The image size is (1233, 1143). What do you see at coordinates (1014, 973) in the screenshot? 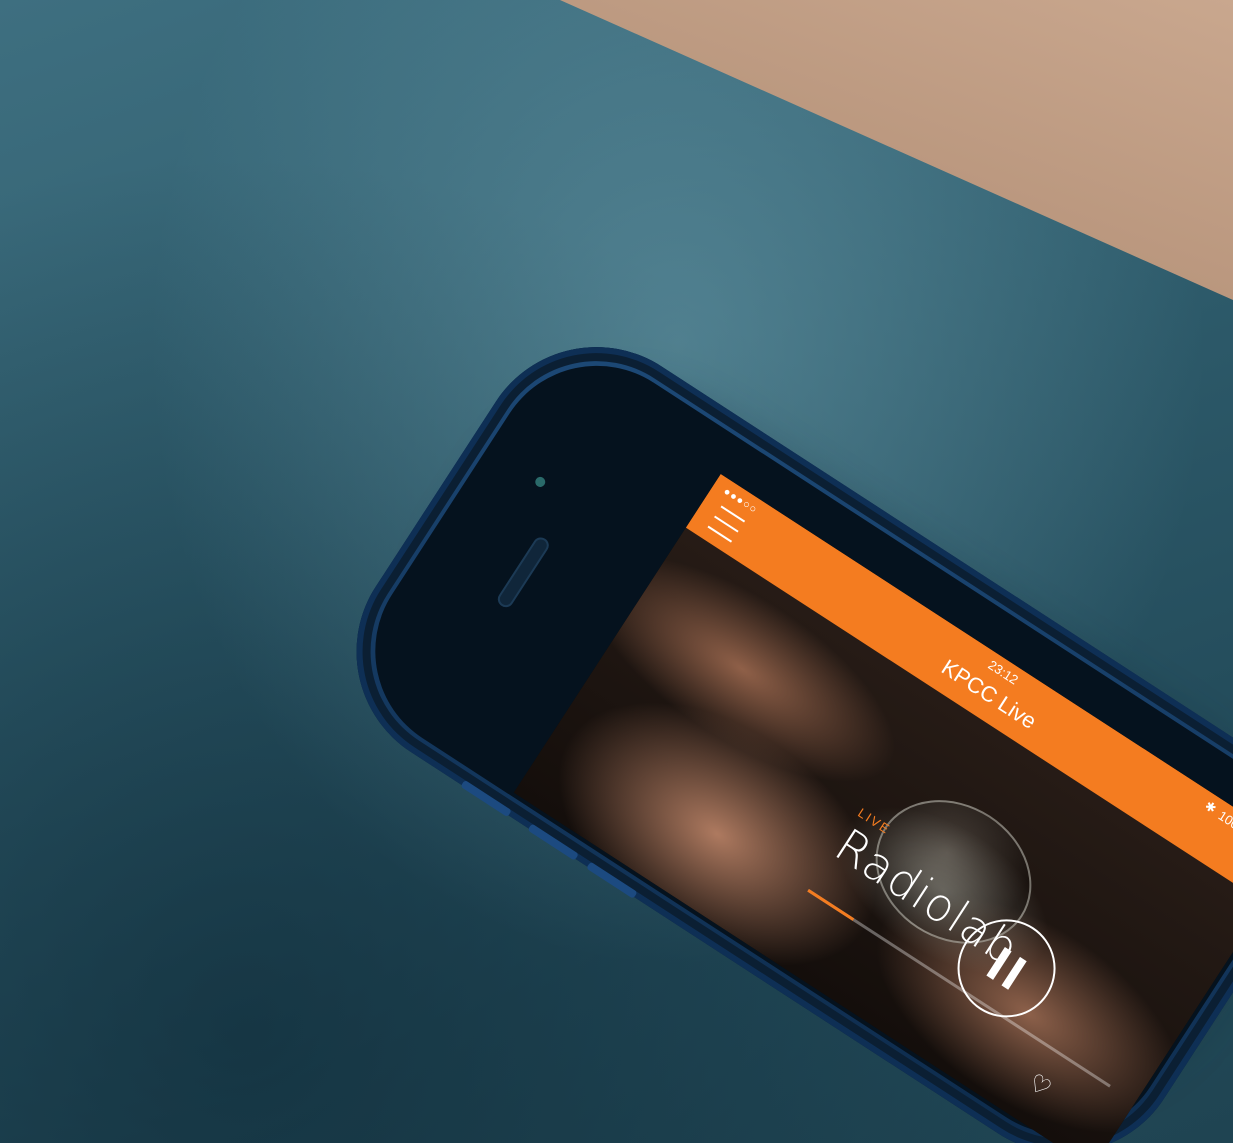
I see `pause-icon-bar` at bounding box center [1014, 973].